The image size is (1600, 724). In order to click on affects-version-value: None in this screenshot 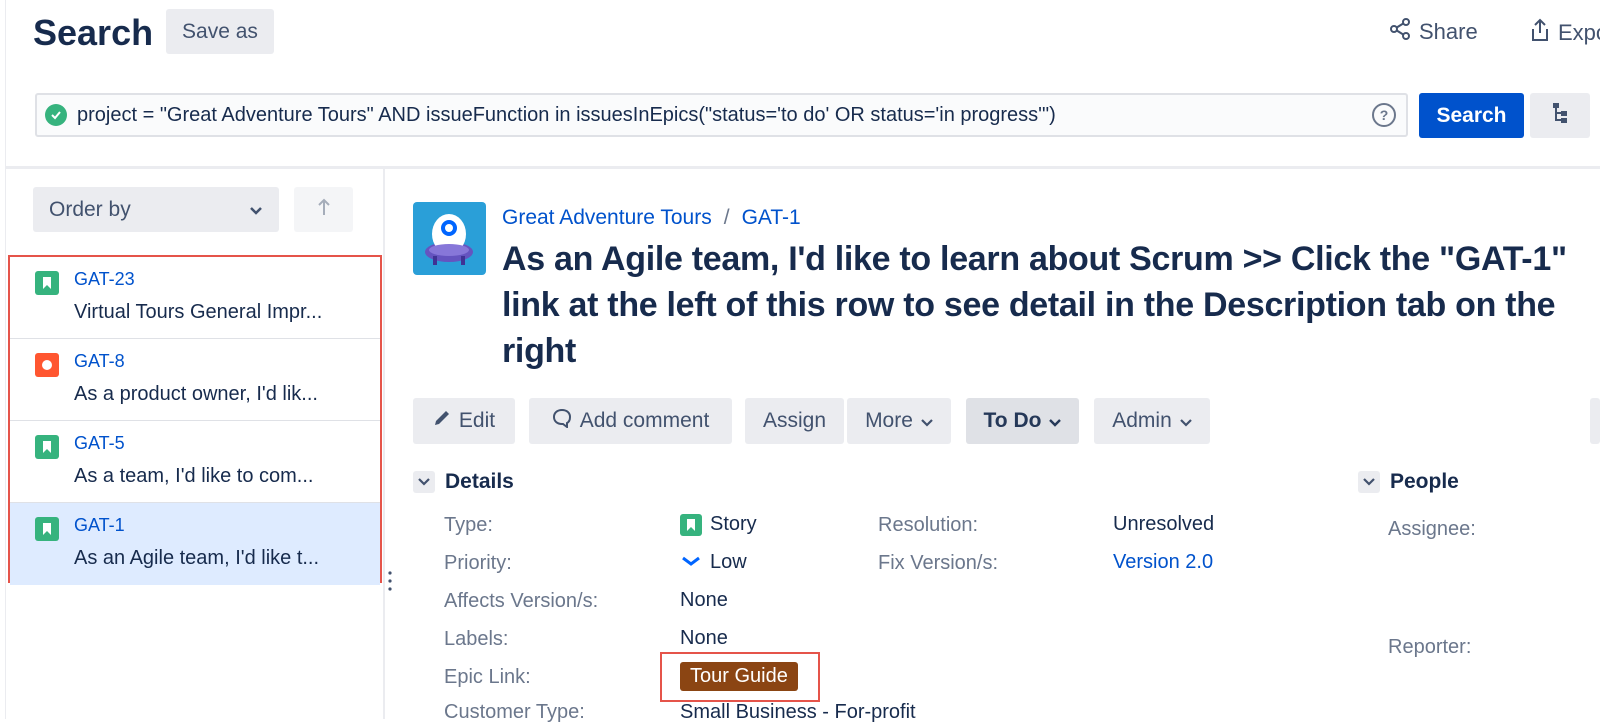, I will do `click(704, 600)`.